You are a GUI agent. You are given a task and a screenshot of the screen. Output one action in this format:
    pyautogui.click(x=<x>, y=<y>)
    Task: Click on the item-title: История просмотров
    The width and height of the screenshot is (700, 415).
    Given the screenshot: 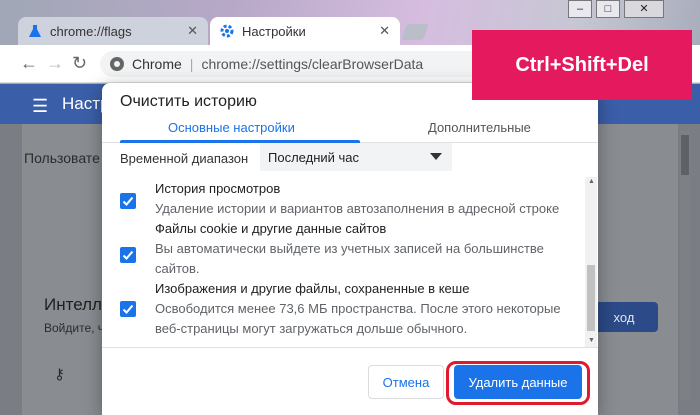 What is the action you would take?
    pyautogui.click(x=218, y=188)
    